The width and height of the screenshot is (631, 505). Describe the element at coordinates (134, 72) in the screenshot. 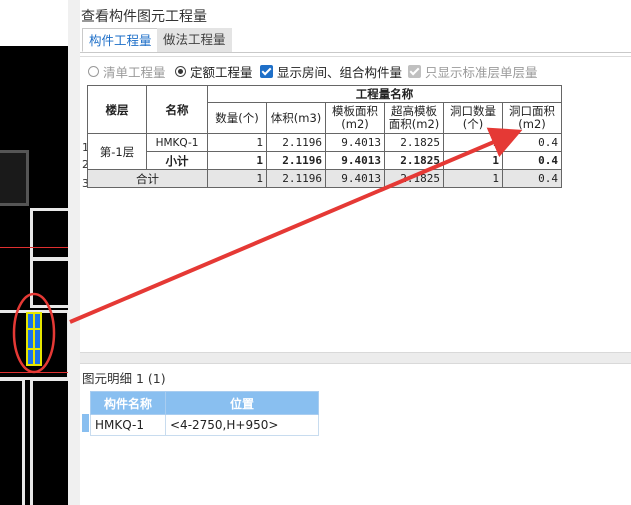

I see `option-label: 清单工程量` at that location.